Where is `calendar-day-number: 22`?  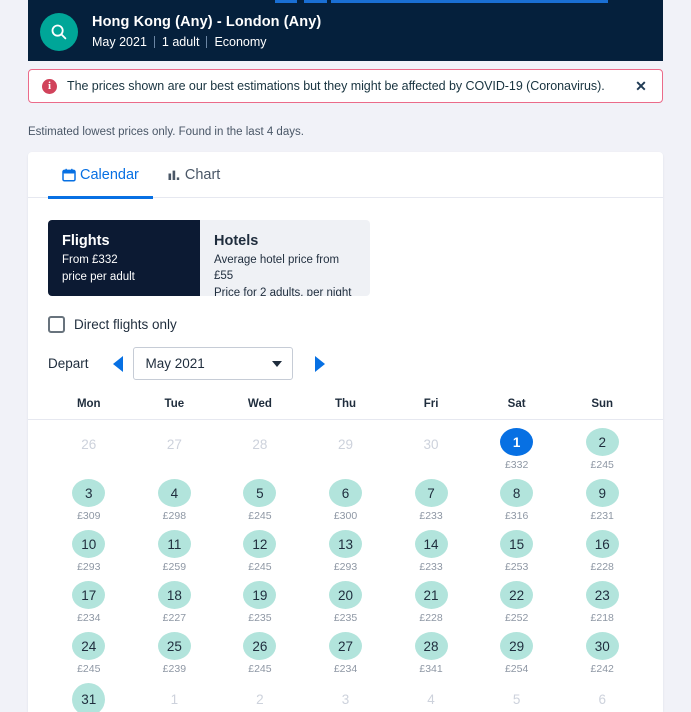 calendar-day-number: 22 is located at coordinates (517, 595).